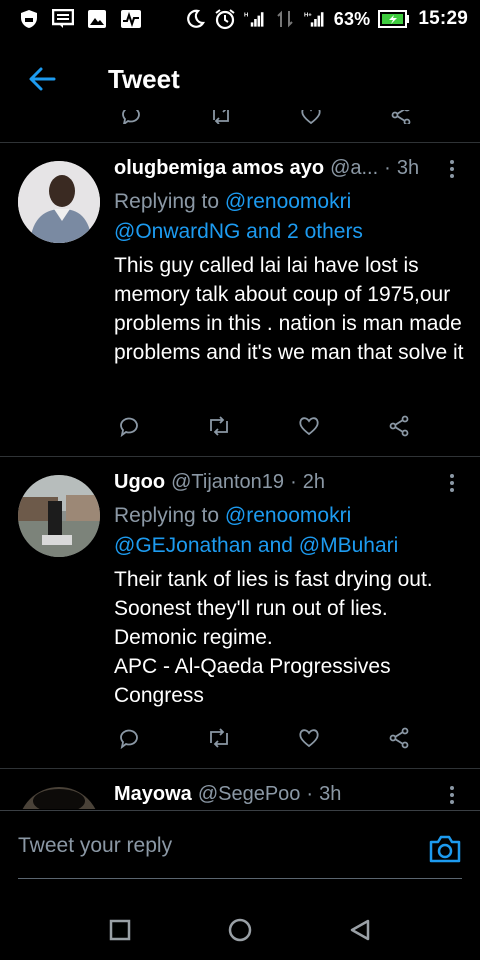  Describe the element at coordinates (144, 78) in the screenshot. I see `page-title: Tweet` at that location.